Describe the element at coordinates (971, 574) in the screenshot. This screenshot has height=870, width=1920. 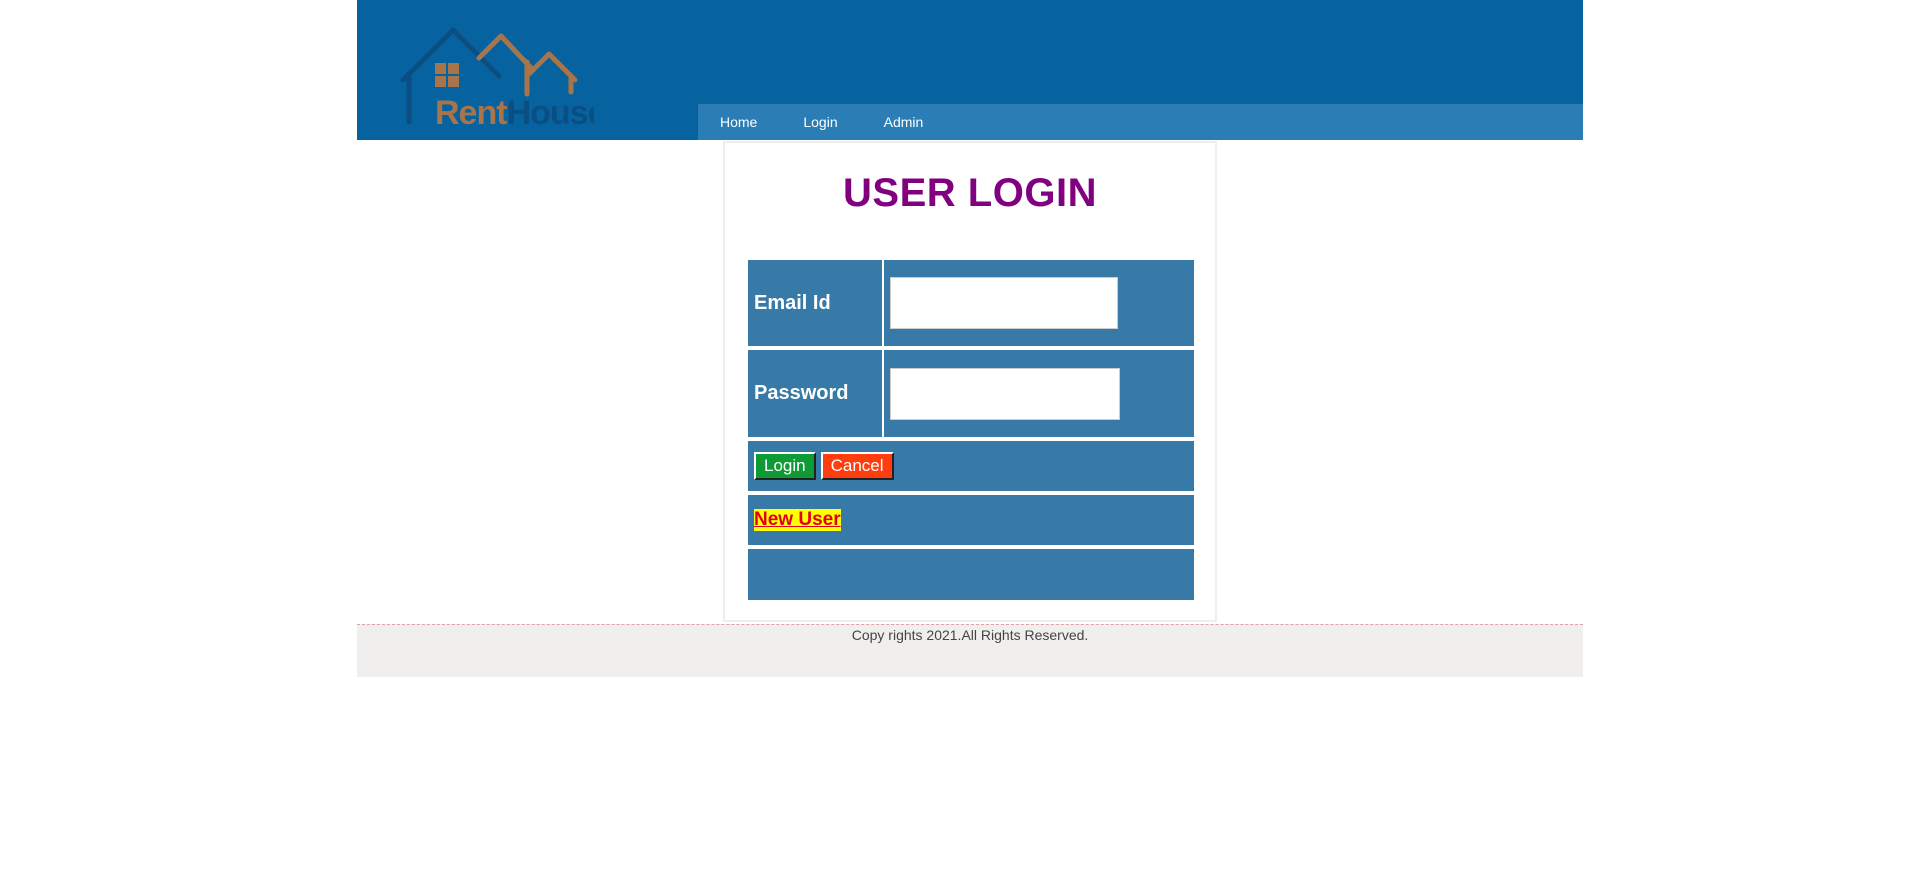
I see `empty-row` at that location.